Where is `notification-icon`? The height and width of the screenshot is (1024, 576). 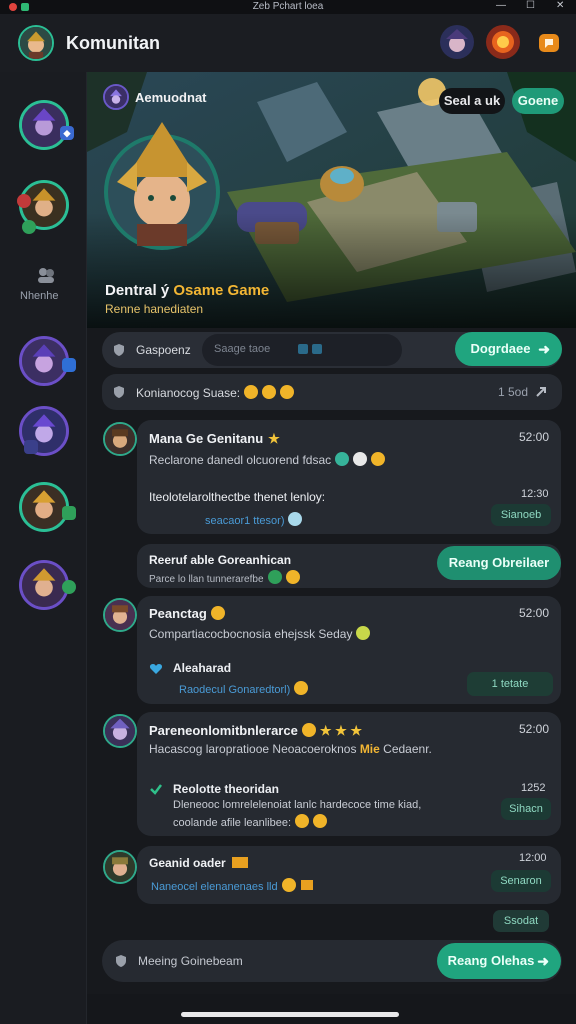 notification-icon is located at coordinates (549, 43).